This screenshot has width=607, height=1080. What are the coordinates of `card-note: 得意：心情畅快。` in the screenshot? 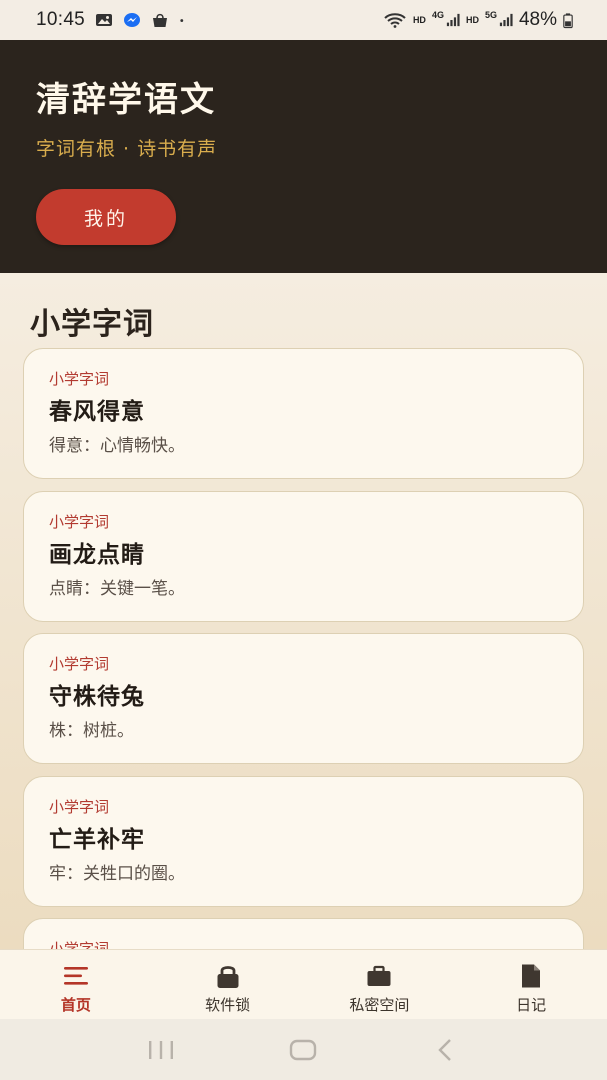 It's located at (117, 446).